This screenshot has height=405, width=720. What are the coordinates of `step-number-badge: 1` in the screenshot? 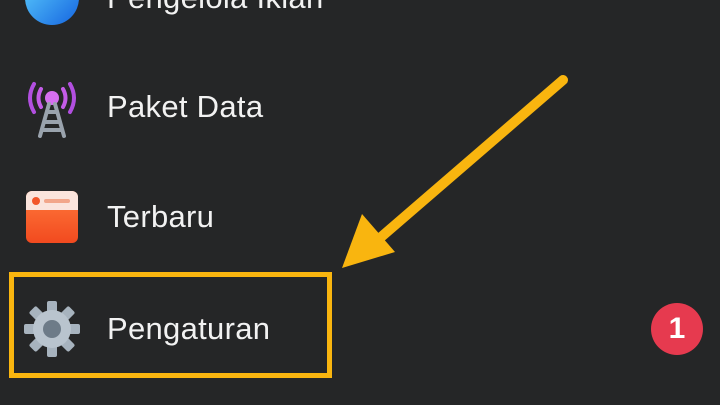 It's located at (677, 329).